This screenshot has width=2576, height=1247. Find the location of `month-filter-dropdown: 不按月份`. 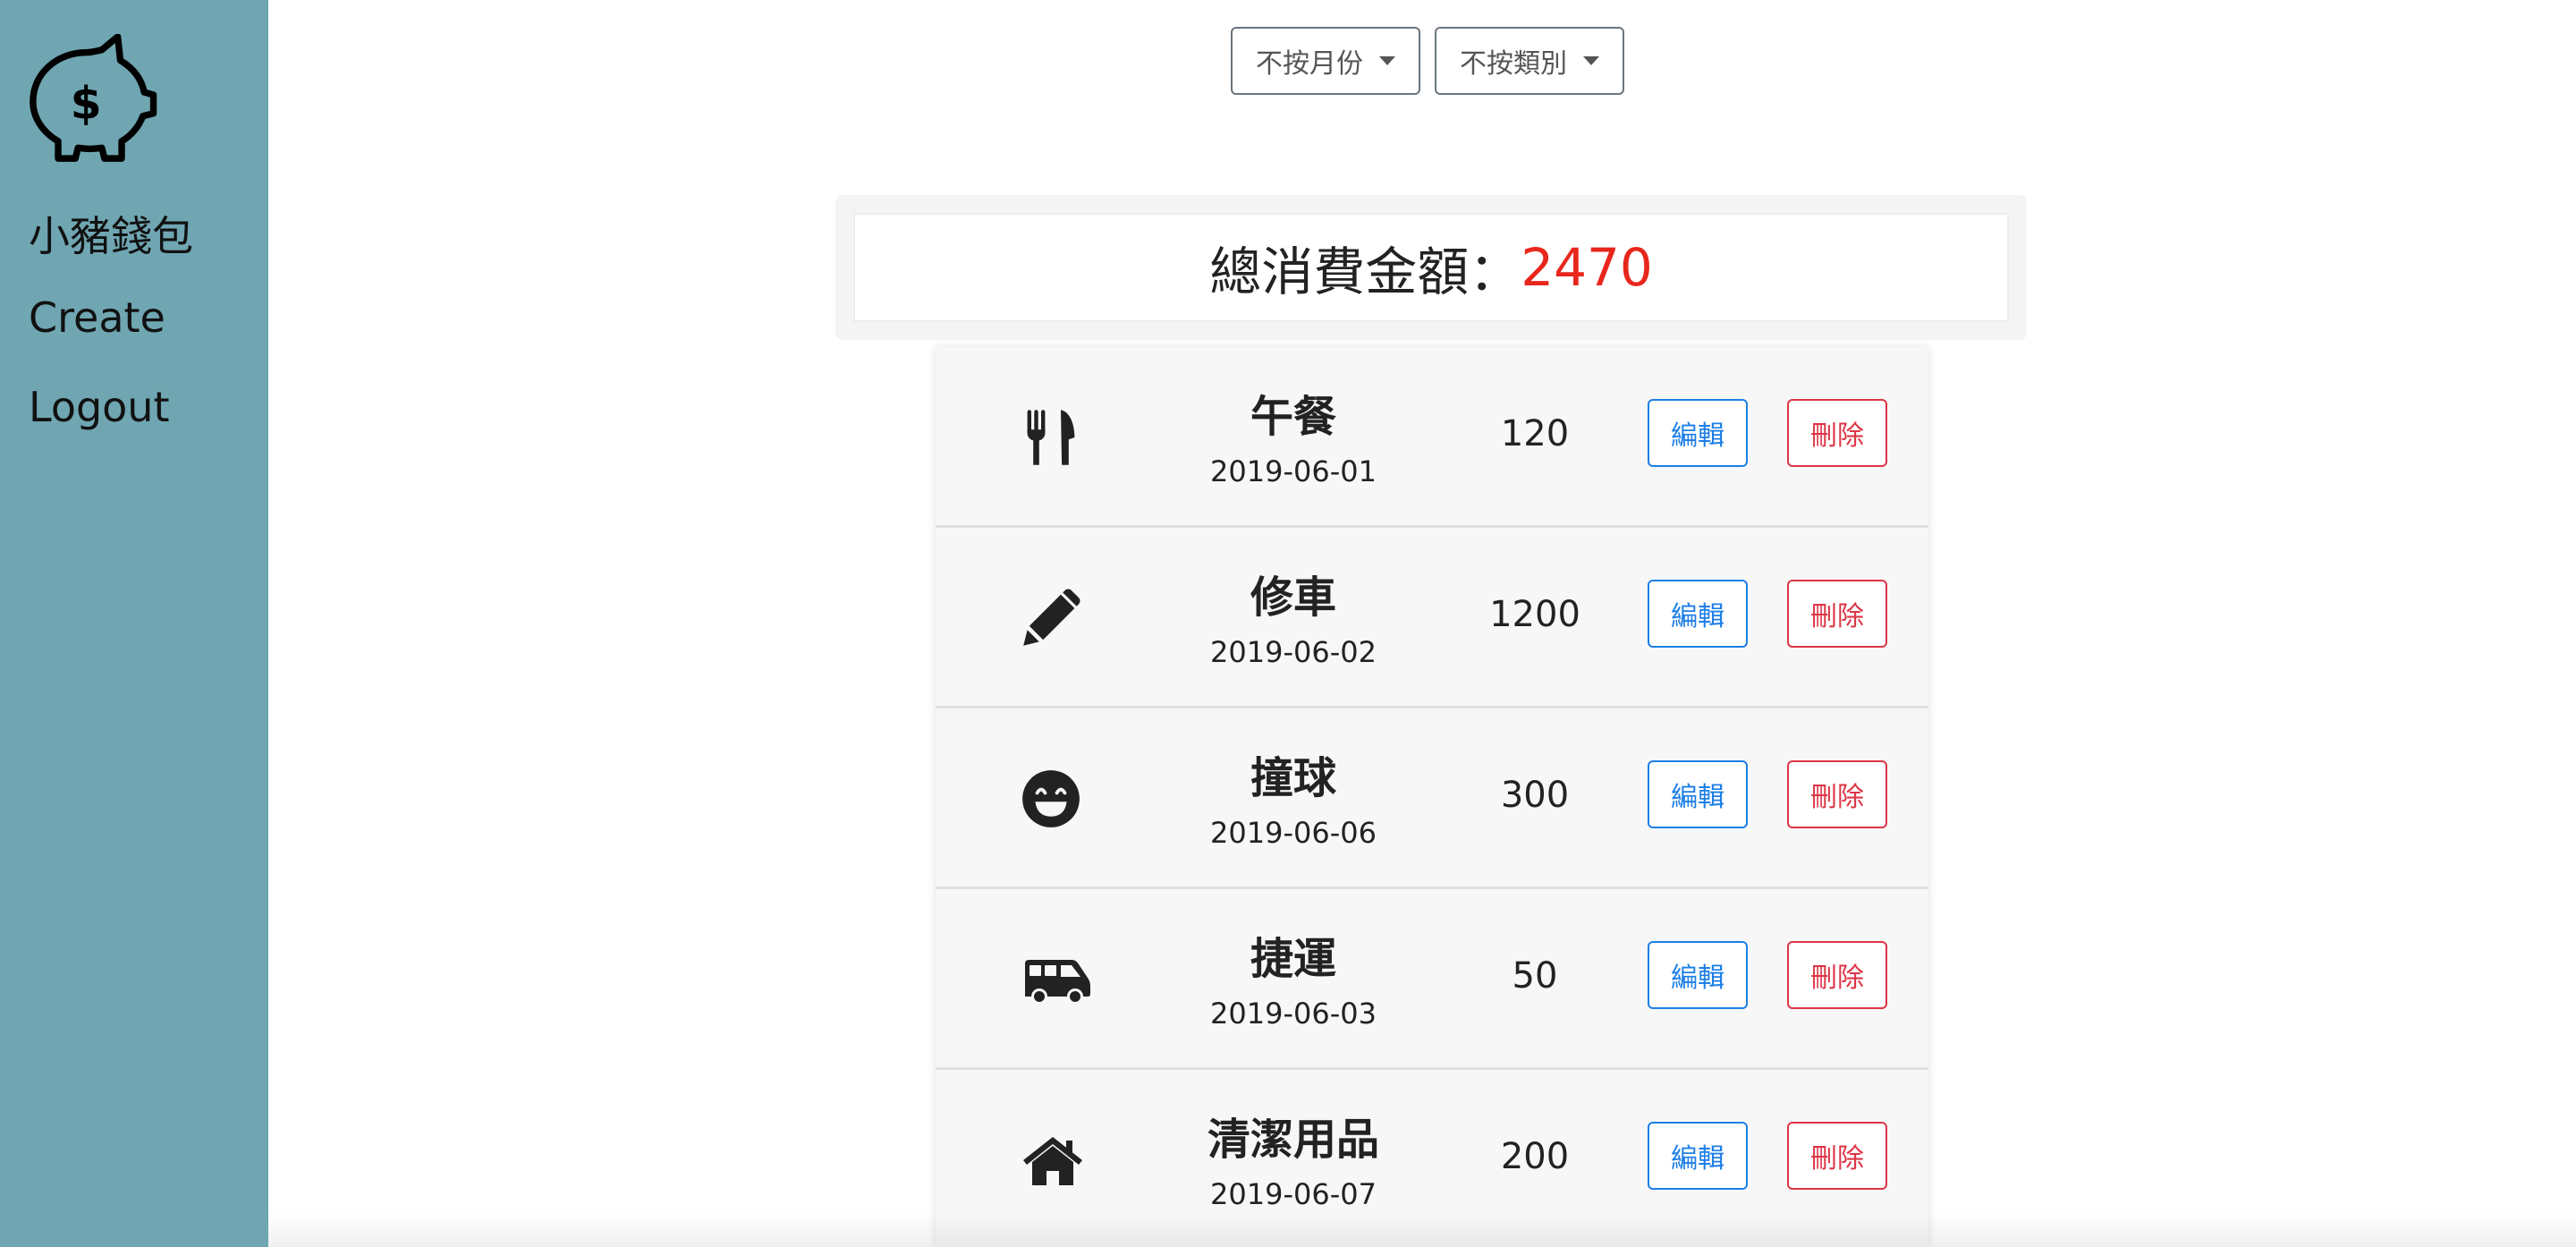

month-filter-dropdown: 不按月份 is located at coordinates (1325, 61).